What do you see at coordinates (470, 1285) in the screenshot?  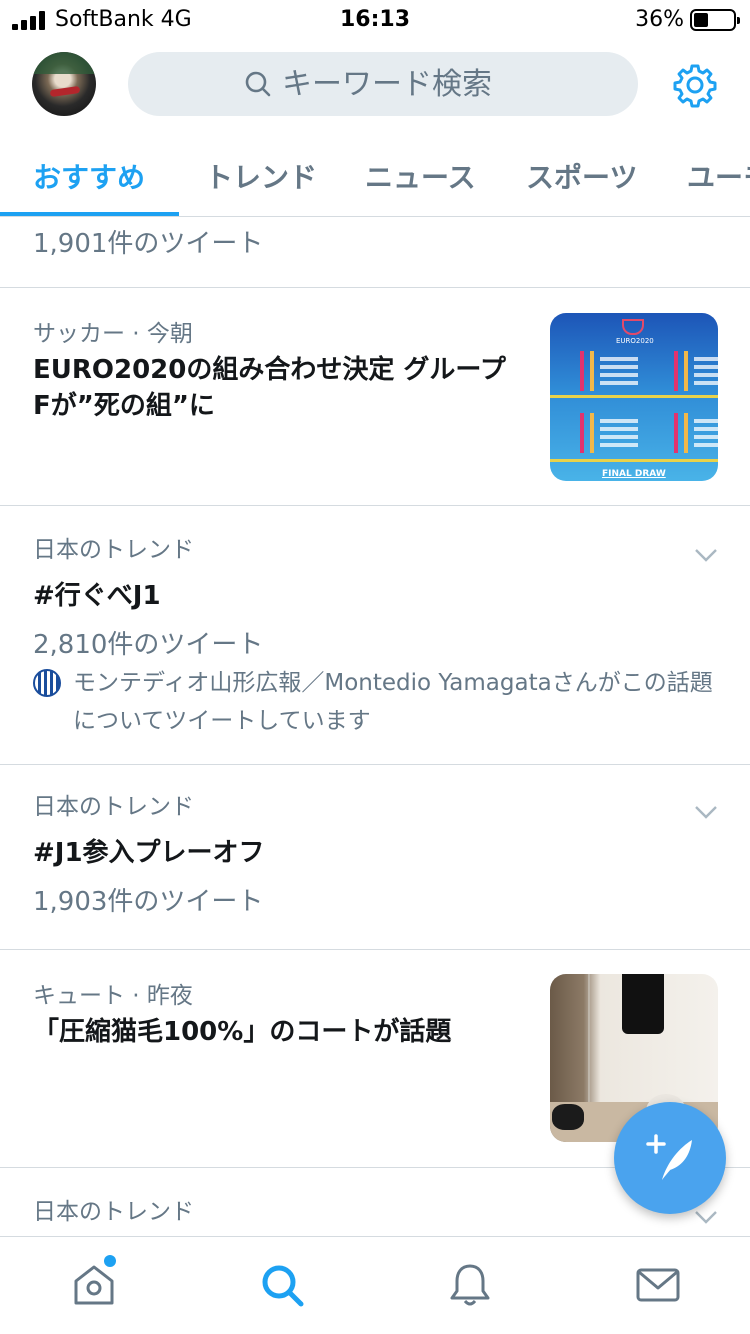 I see `bell-icon` at bounding box center [470, 1285].